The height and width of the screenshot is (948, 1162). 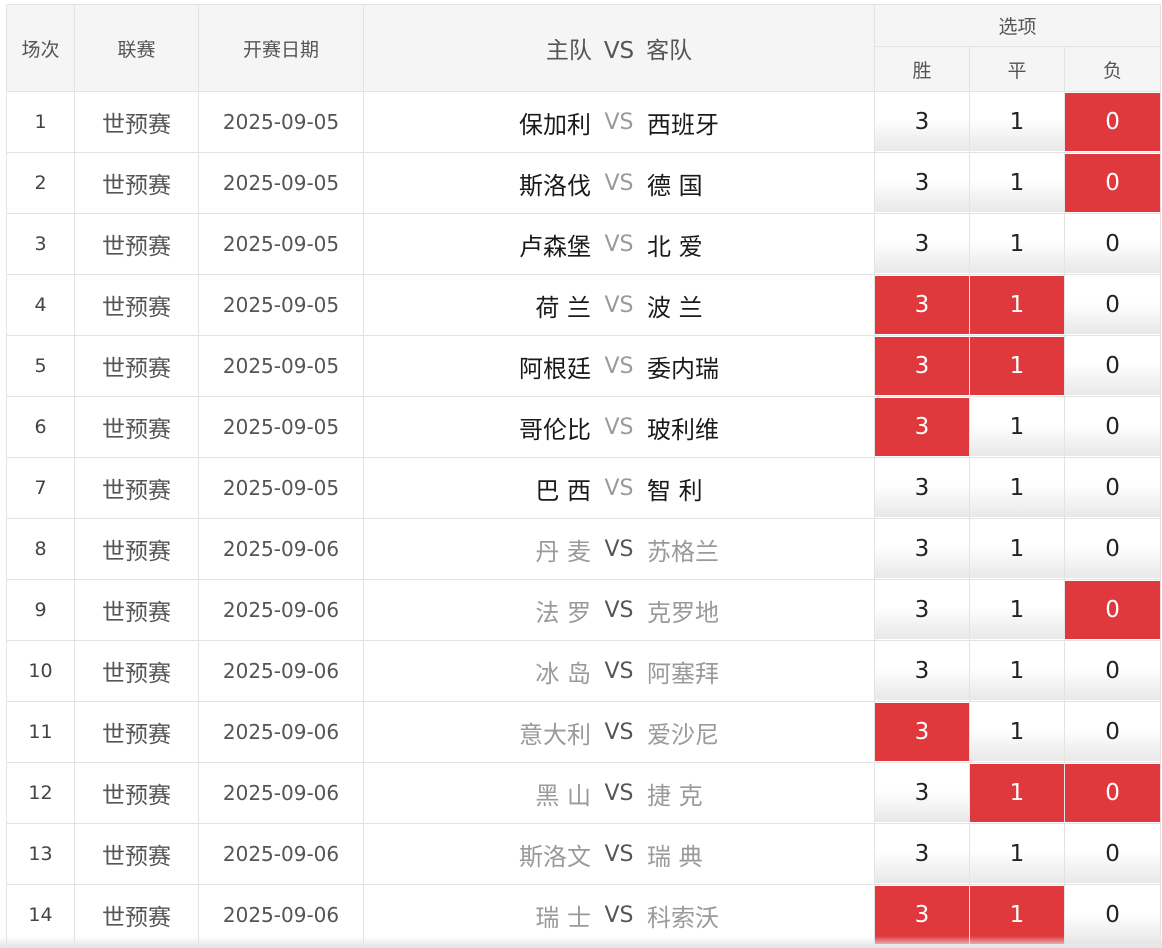 I want to click on away-team: 阿塞拜, so click(x=683, y=673).